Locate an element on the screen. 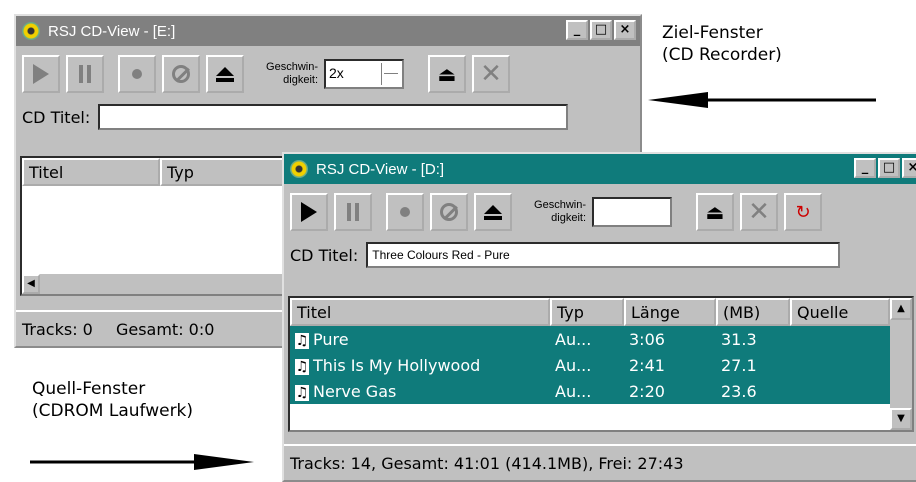  front-toolbar: Geschwin- digkeit: ⏏ ✕ ↻ is located at coordinates (556, 212).